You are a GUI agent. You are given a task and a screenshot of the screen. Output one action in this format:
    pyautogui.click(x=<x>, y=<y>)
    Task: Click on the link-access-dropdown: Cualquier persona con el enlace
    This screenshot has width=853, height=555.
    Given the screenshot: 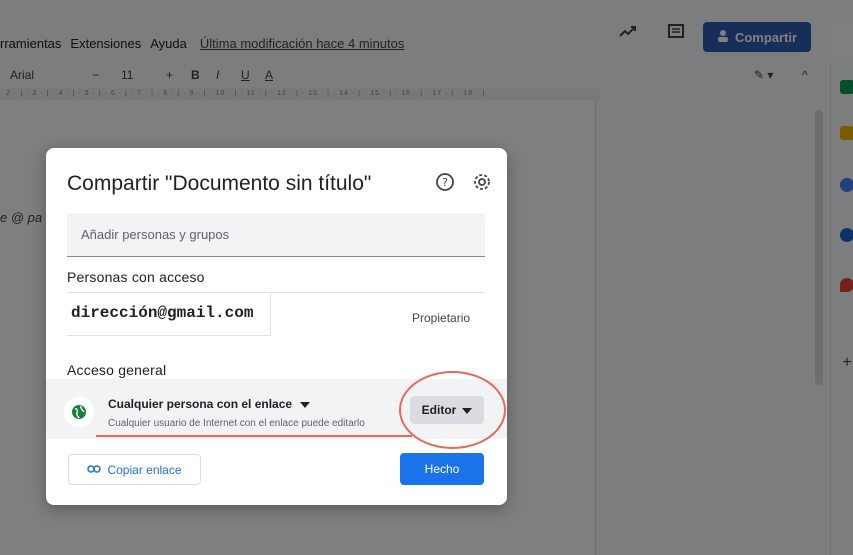 What is the action you would take?
    pyautogui.click(x=209, y=404)
    